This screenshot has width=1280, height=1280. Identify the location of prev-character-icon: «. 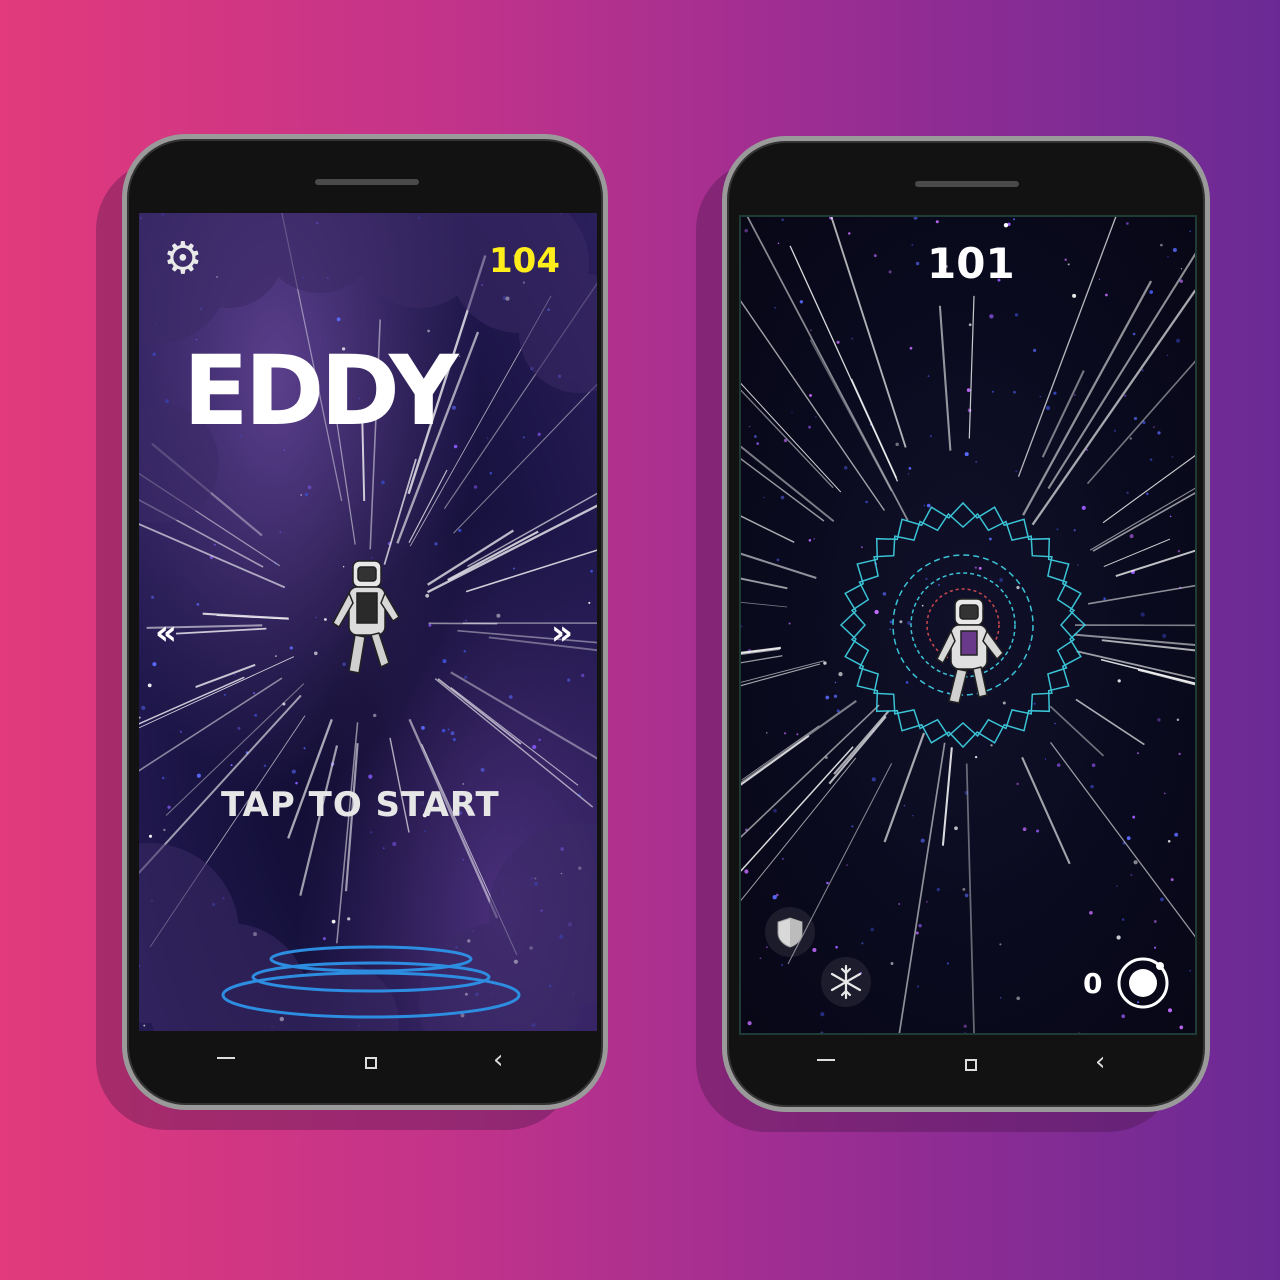
(166, 633).